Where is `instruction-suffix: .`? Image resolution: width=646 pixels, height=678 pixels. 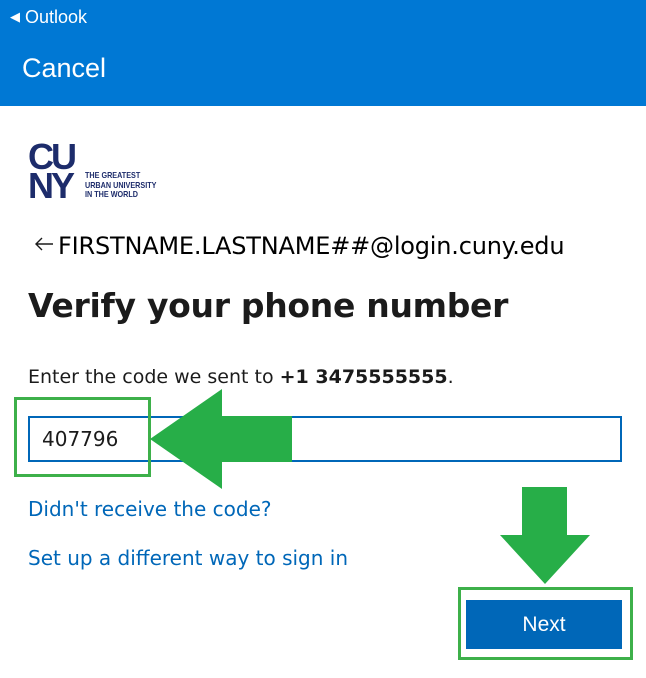 instruction-suffix: . is located at coordinates (450, 377).